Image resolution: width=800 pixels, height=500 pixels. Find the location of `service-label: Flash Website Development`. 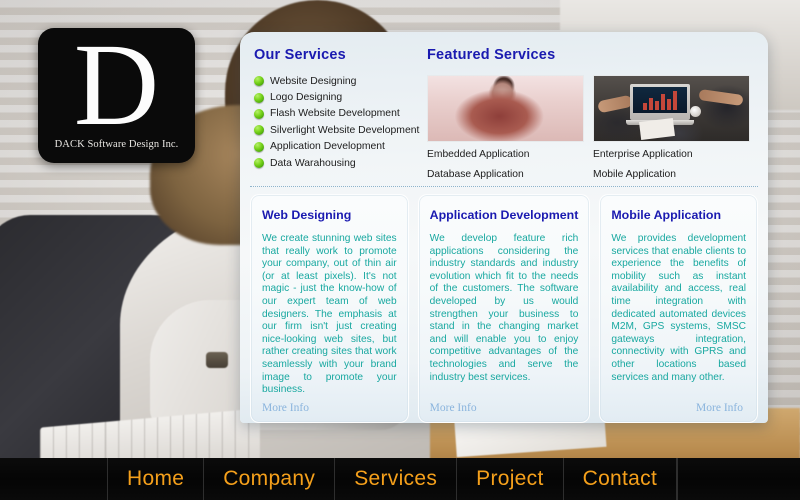

service-label: Flash Website Development is located at coordinates (335, 114).